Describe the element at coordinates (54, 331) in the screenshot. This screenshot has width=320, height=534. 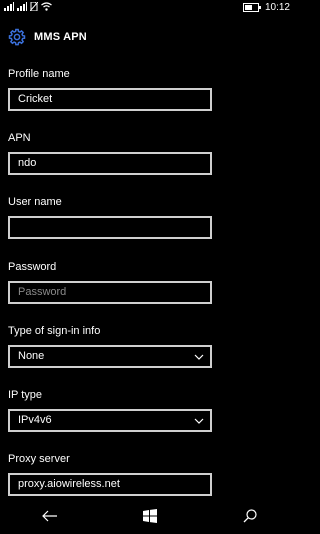
I see `sign-in-type-label: Type of sign-in info` at that location.